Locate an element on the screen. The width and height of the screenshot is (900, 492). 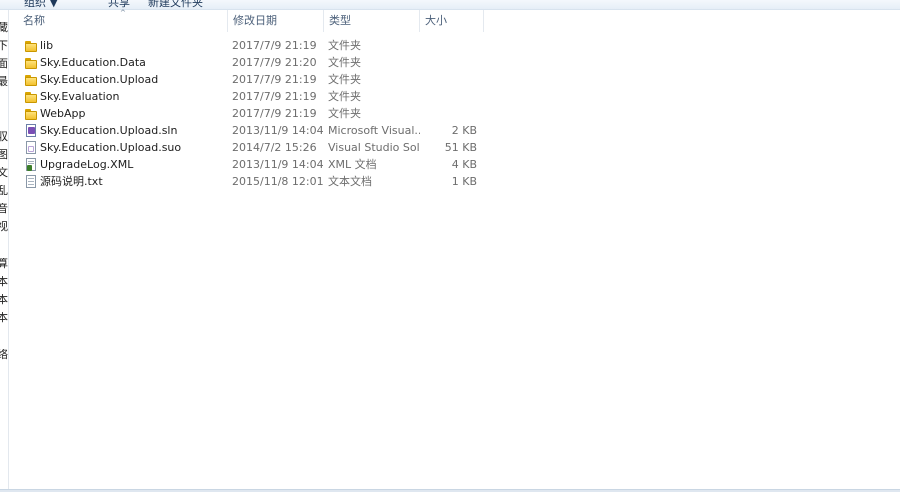
file-name: Sky.Education.Upload.sln is located at coordinates (109, 130).